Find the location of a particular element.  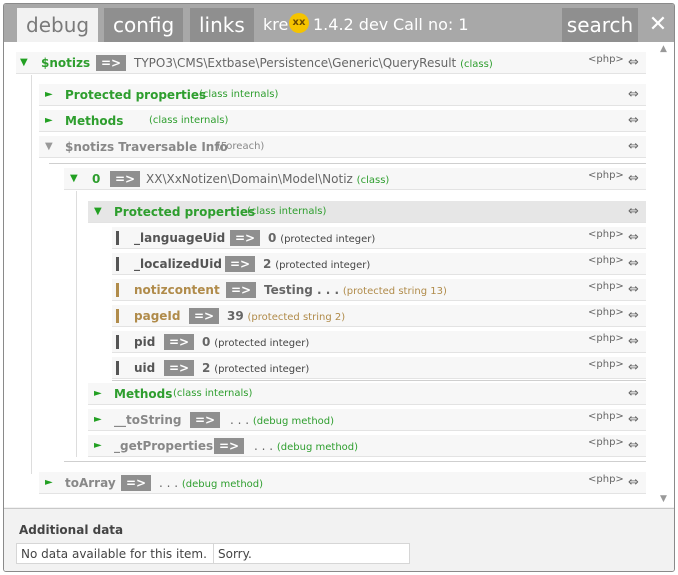

method-name: _getProperties is located at coordinates (164, 446).